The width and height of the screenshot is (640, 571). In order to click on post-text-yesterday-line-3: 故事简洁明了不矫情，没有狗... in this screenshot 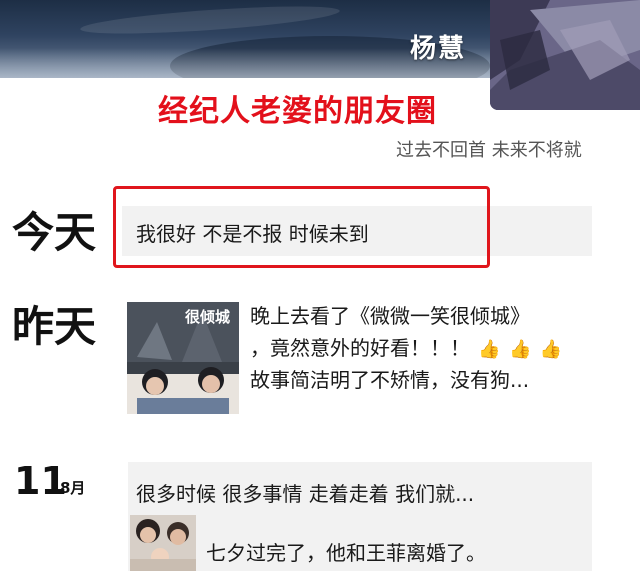, I will do `click(390, 380)`.